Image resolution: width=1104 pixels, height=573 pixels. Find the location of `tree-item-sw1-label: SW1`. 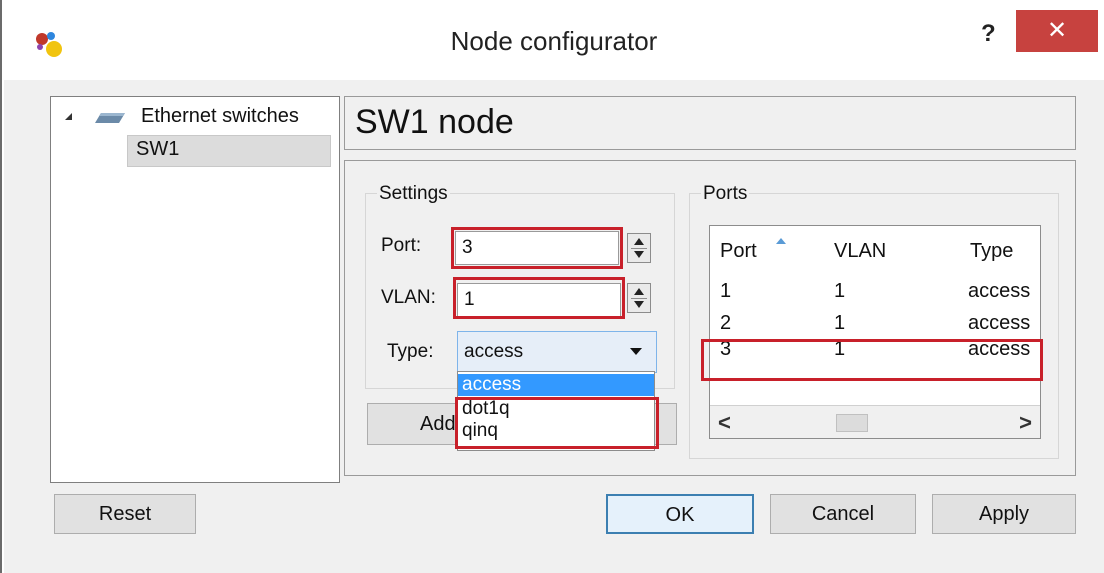

tree-item-sw1-label: SW1 is located at coordinates (158, 149).